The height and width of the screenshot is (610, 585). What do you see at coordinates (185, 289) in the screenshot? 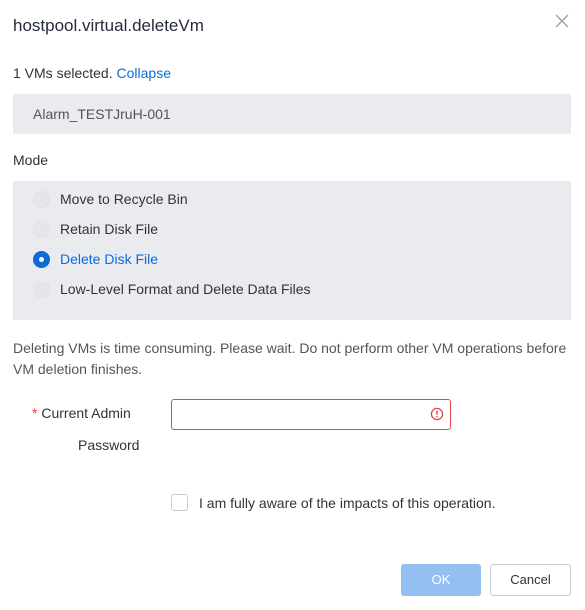
I see `mode-option-label: Low-Level Format and Delete Data Files` at bounding box center [185, 289].